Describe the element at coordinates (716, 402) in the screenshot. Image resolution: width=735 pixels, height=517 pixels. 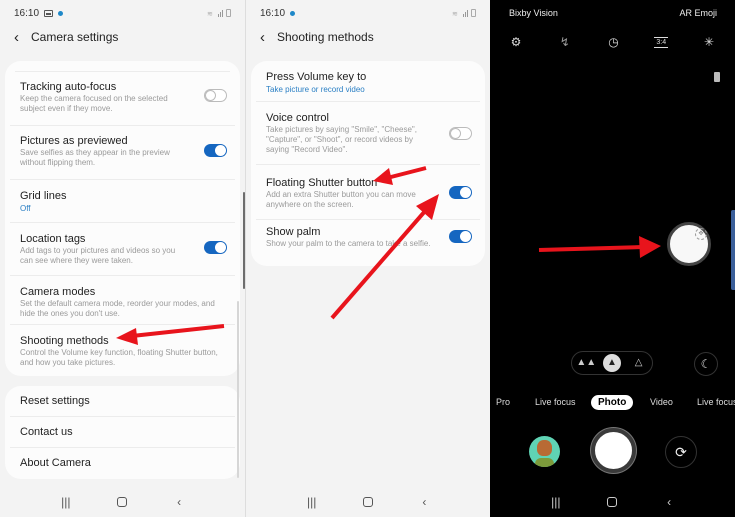
I see `mode-live-focus-2: Live focus` at that location.